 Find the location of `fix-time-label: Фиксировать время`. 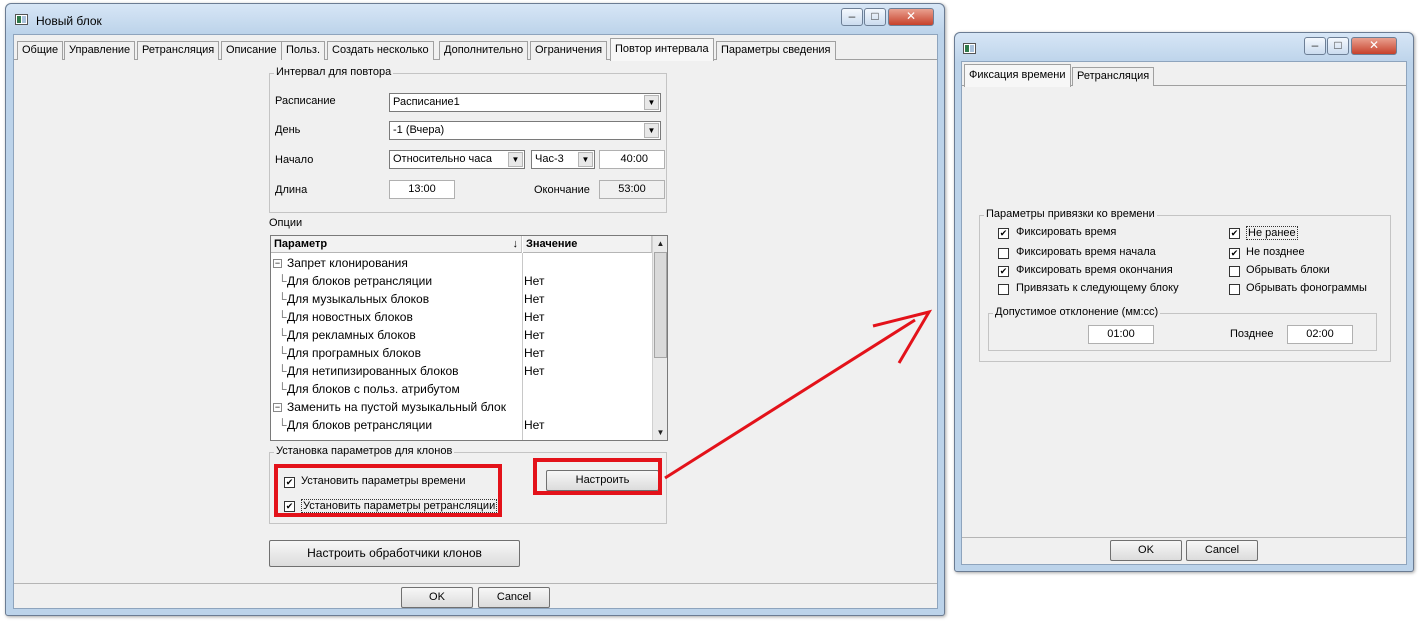

fix-time-label: Фиксировать время is located at coordinates (1066, 232).